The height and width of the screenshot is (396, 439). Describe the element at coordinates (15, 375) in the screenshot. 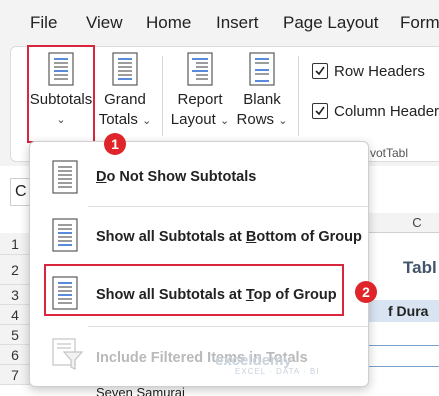

I see `row-header: 7` at that location.